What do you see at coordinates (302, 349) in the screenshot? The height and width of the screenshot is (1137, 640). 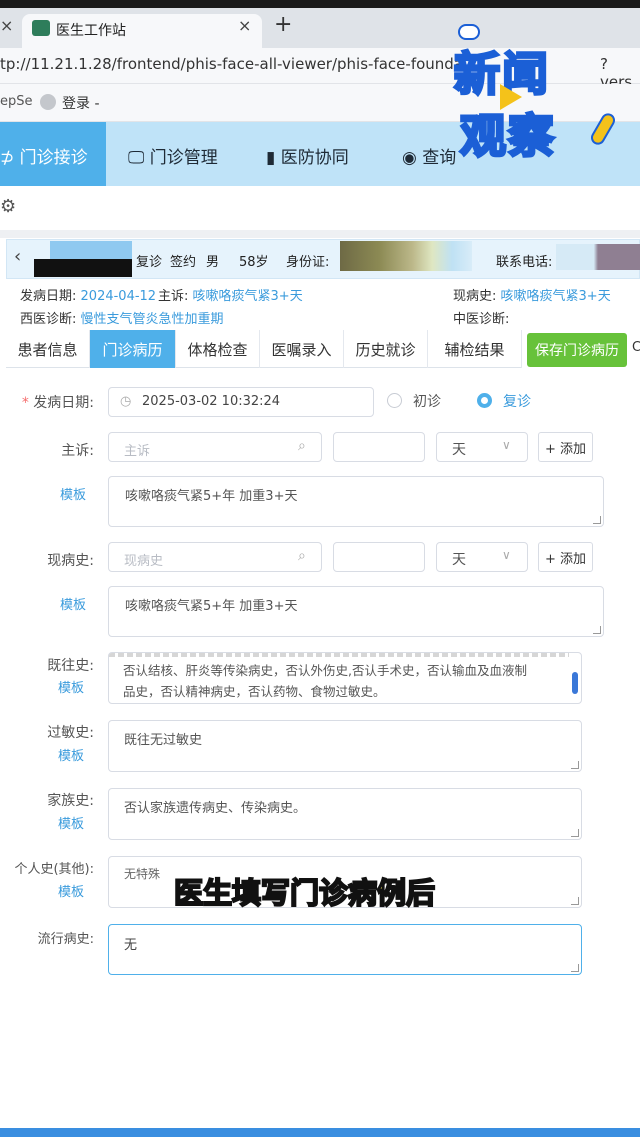 I see `subtab-orders: 医嘱录入` at bounding box center [302, 349].